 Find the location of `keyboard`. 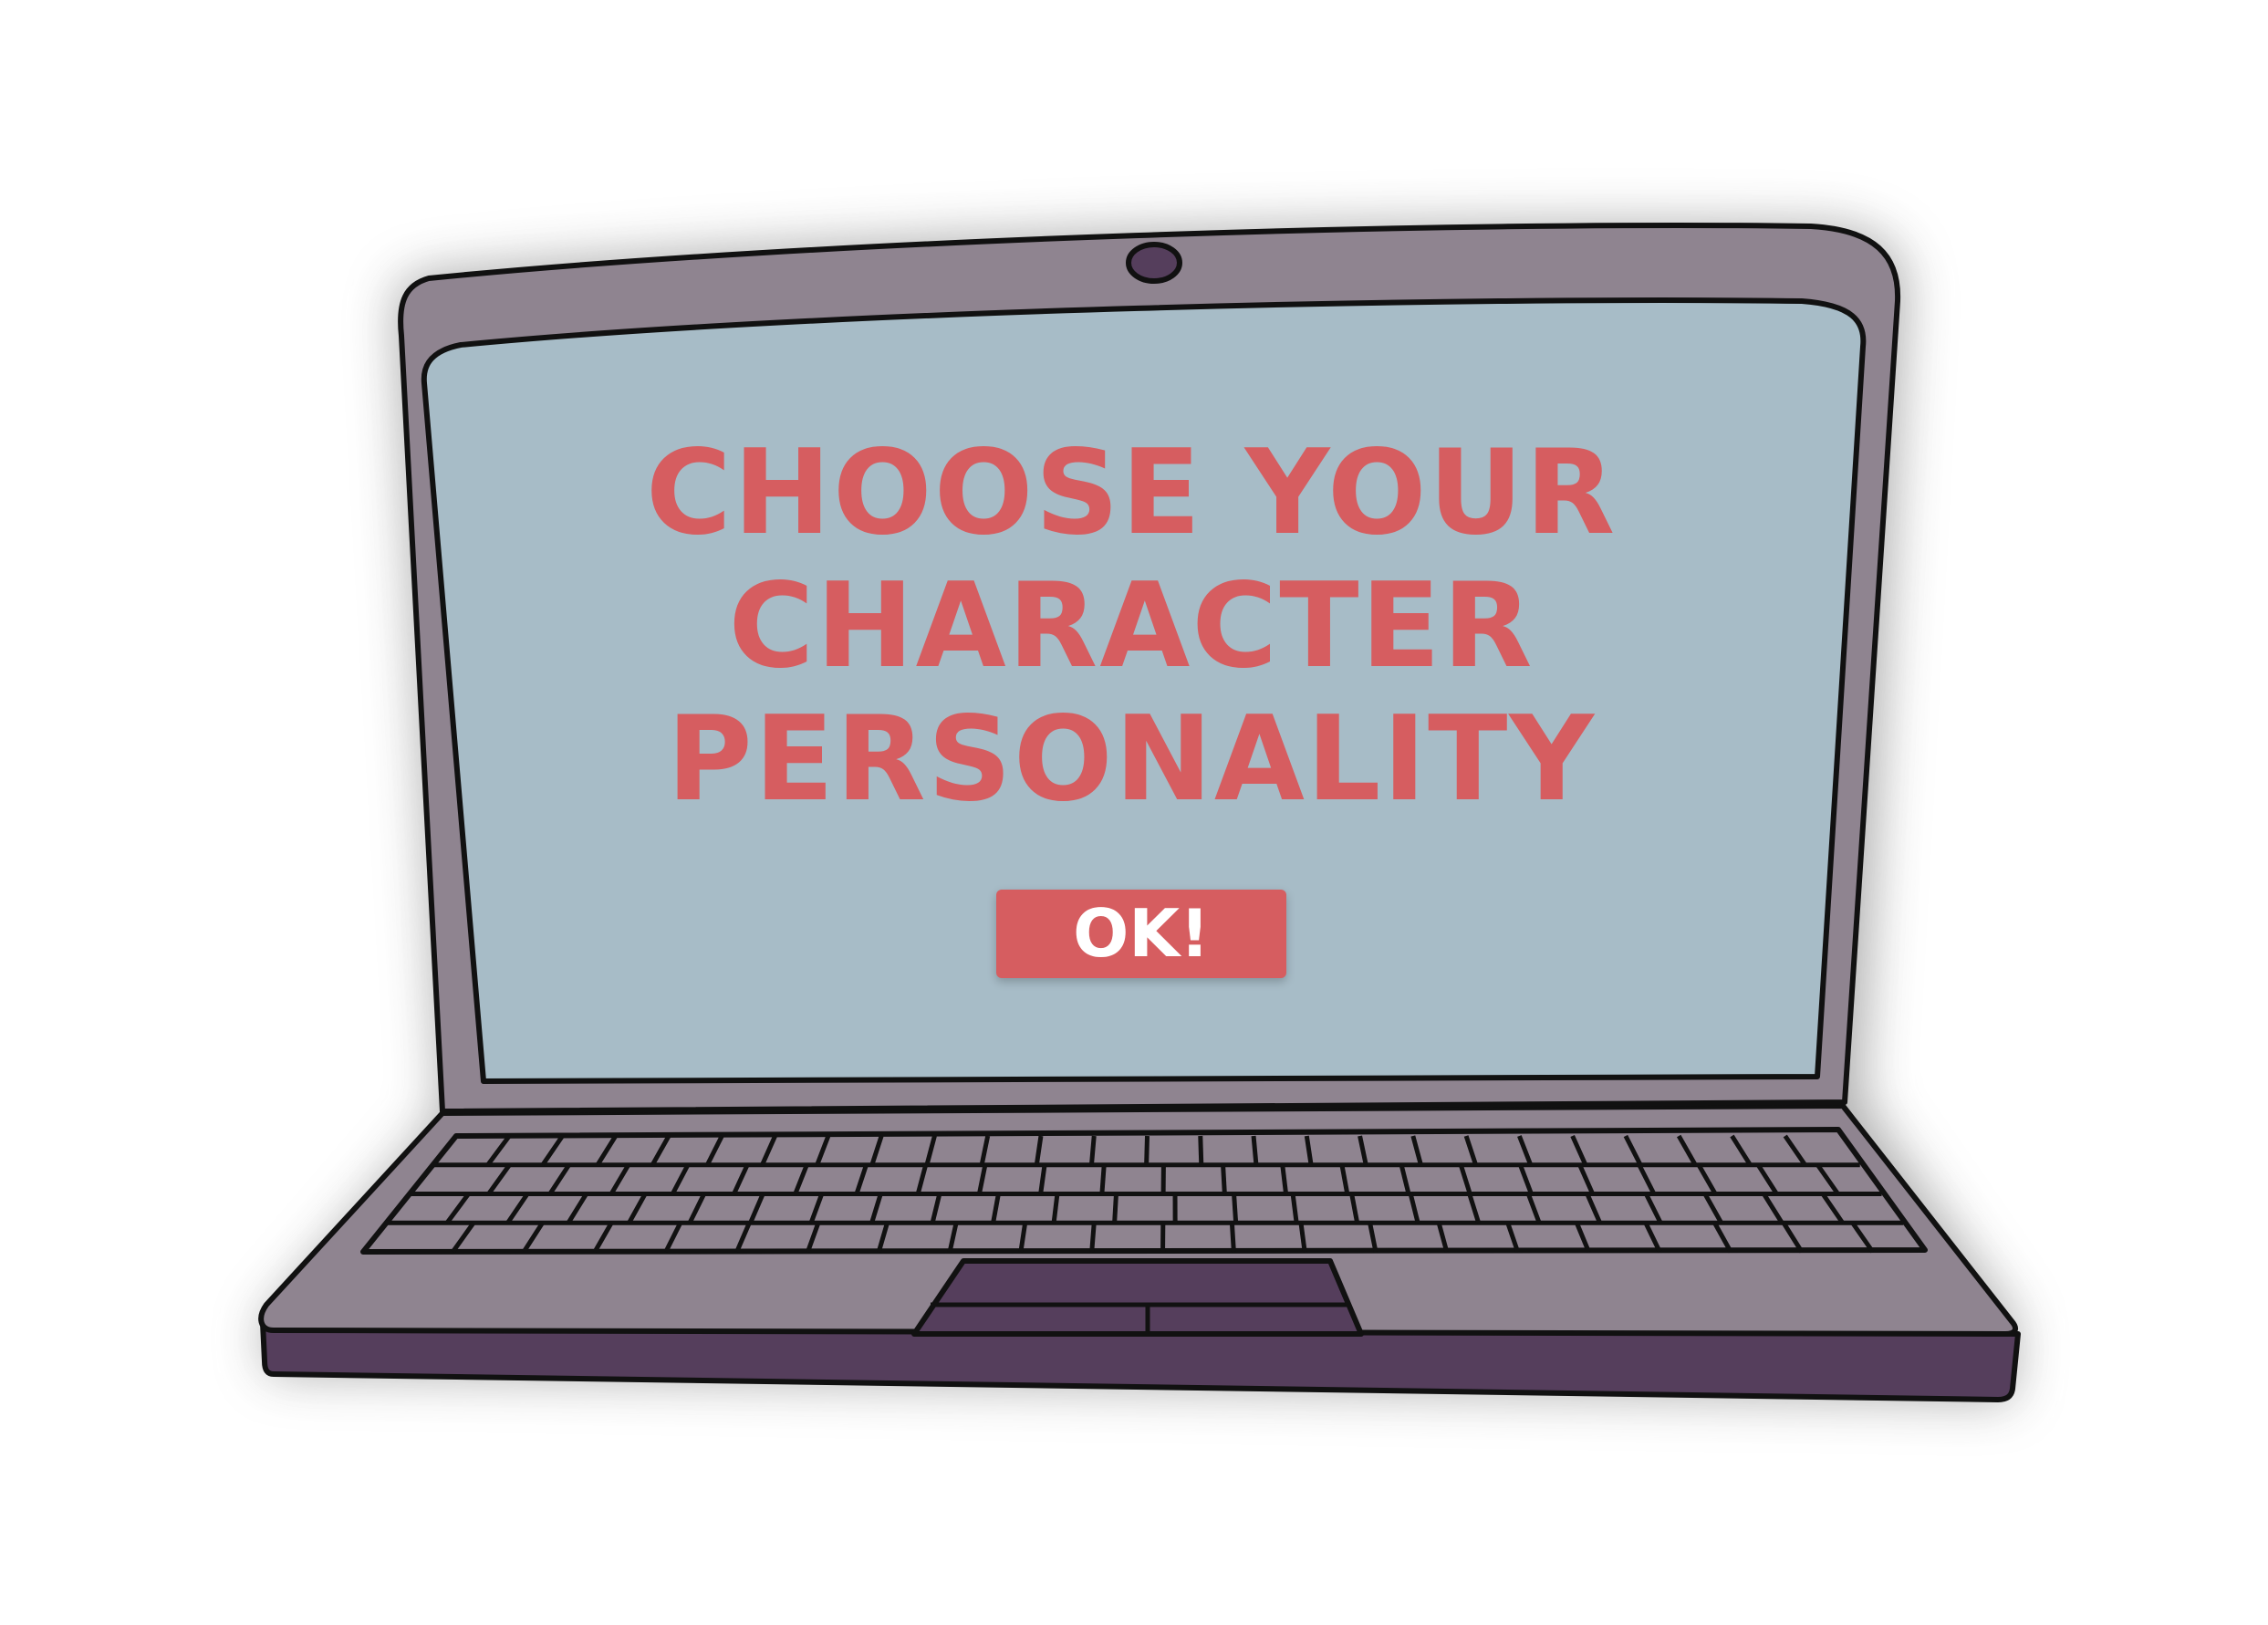

keyboard is located at coordinates (1144, 1191).